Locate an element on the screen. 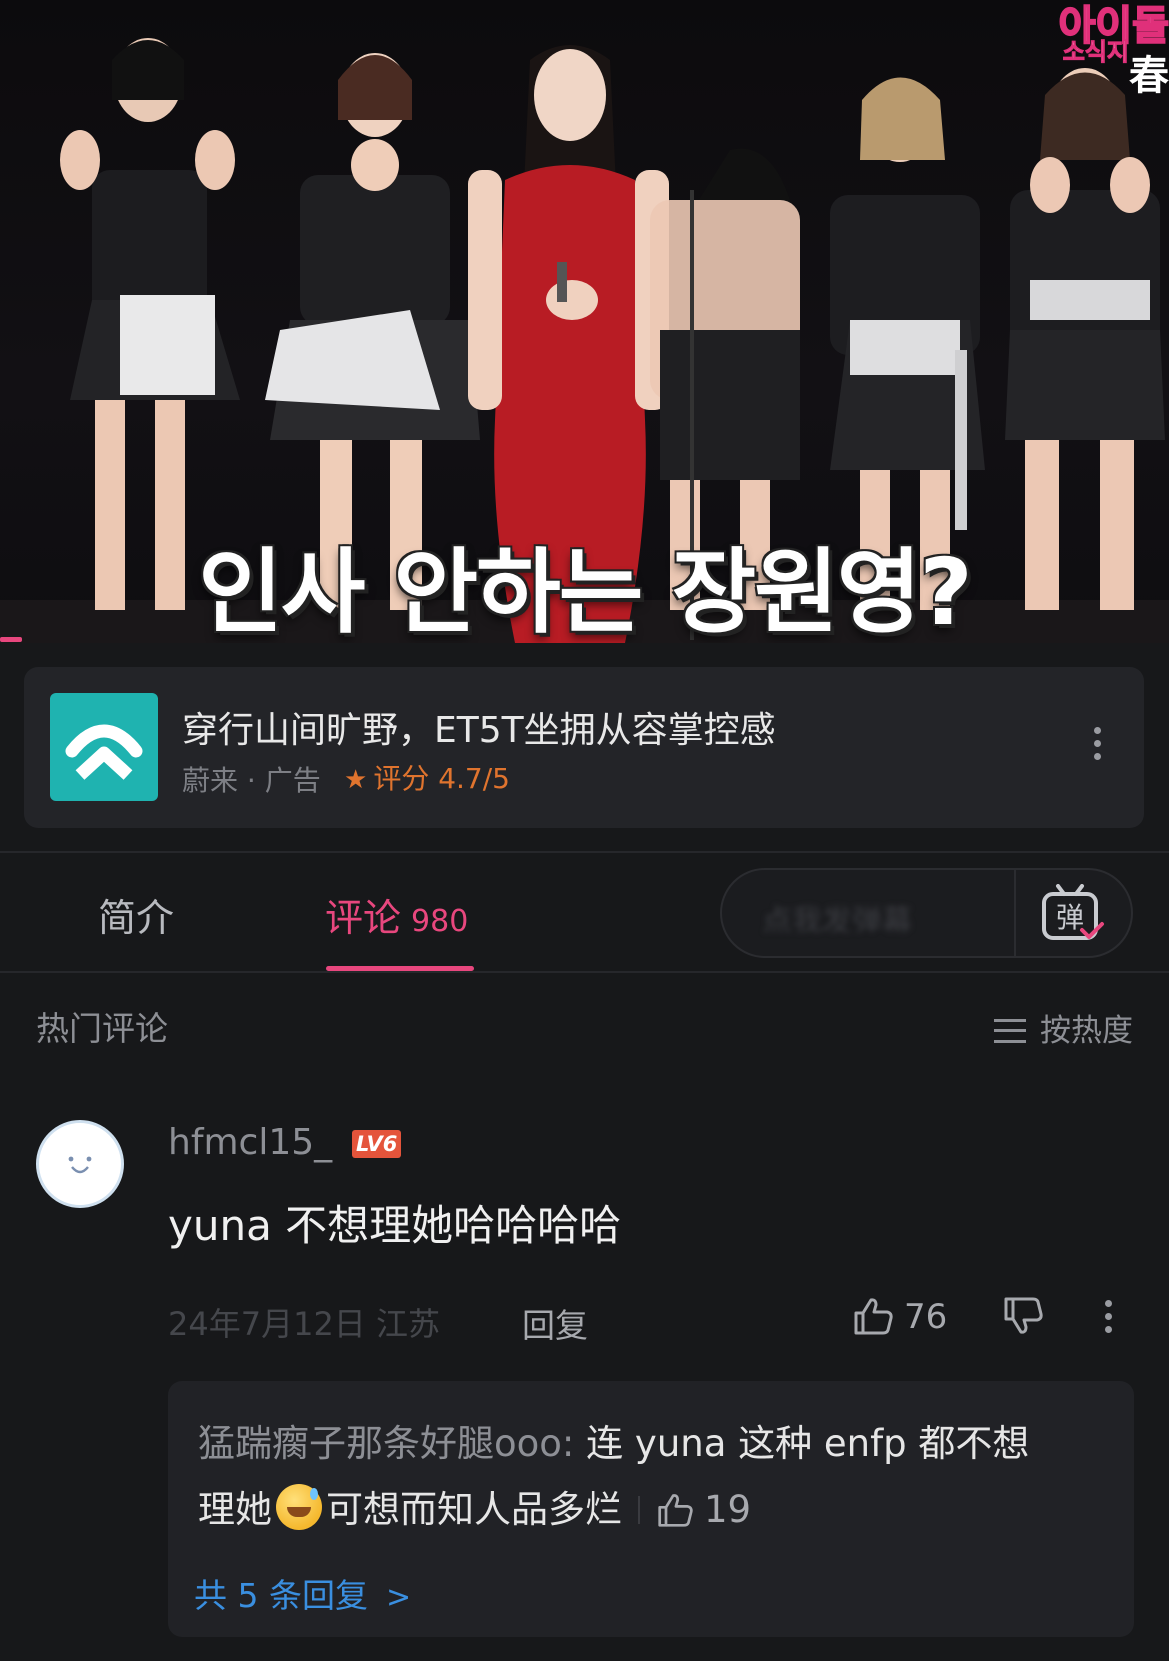  like-button: 76 is located at coordinates (899, 1316).